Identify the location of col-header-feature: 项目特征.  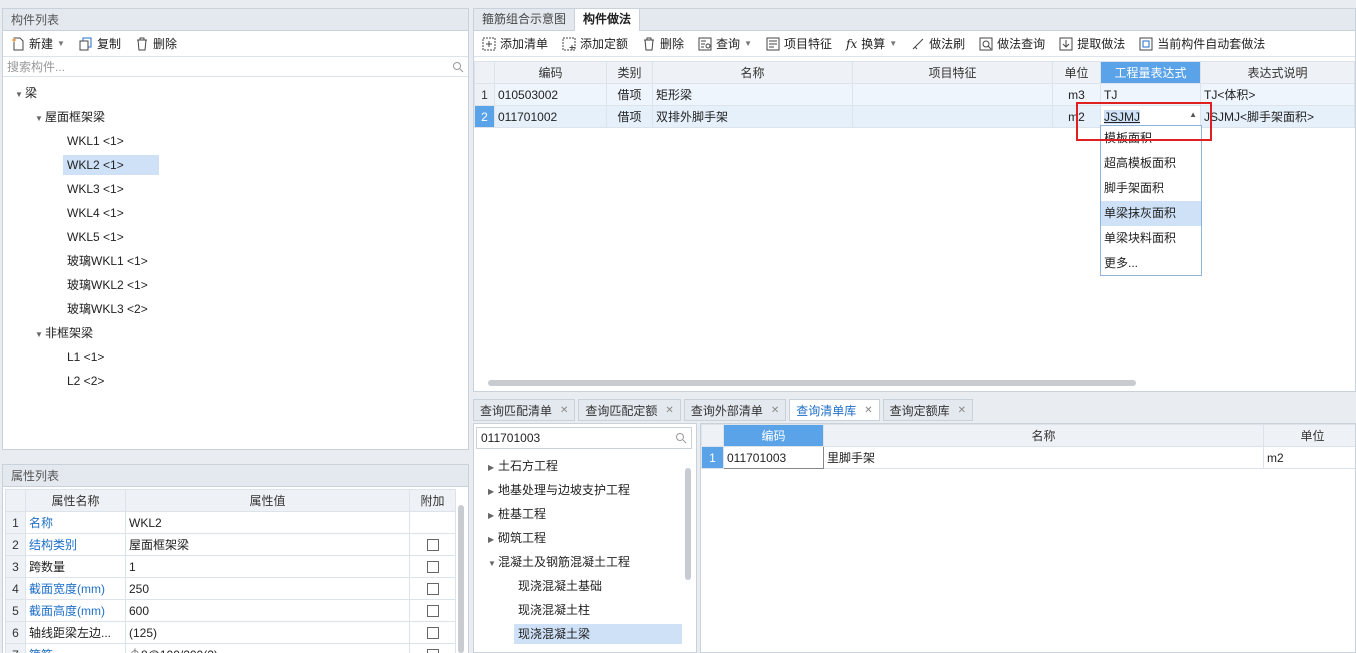
(952, 72).